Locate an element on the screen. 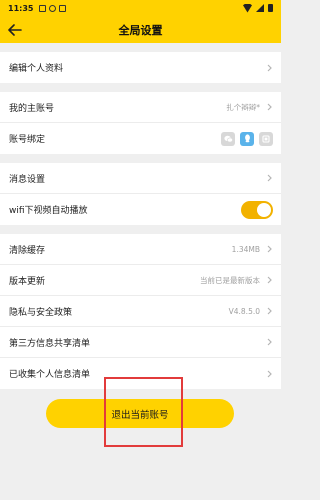 The image size is (320, 500). wifi-icon is located at coordinates (247, 8).